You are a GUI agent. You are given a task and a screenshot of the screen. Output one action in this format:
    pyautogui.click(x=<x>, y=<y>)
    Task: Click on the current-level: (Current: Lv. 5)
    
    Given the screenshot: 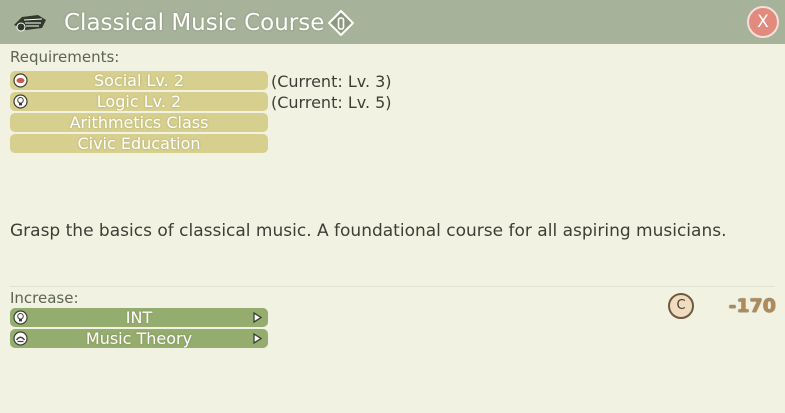 What is the action you would take?
    pyautogui.click(x=331, y=102)
    